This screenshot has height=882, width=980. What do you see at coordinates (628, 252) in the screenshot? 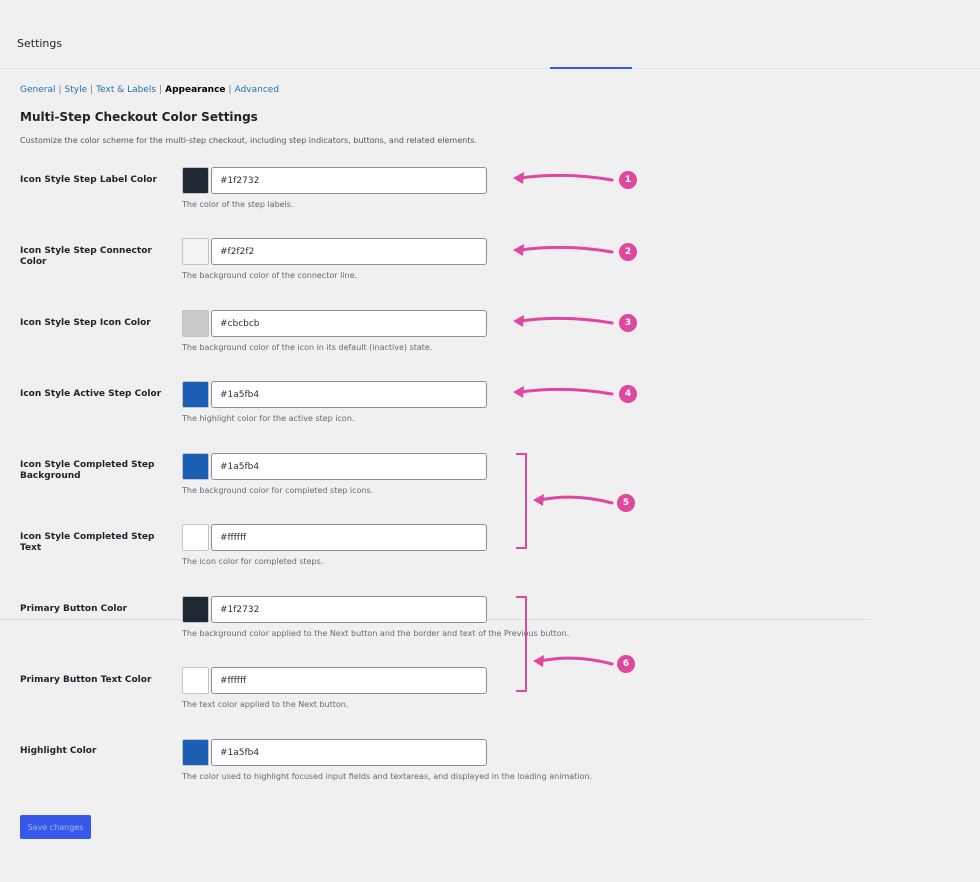
I see `annotation-badge: 2` at bounding box center [628, 252].